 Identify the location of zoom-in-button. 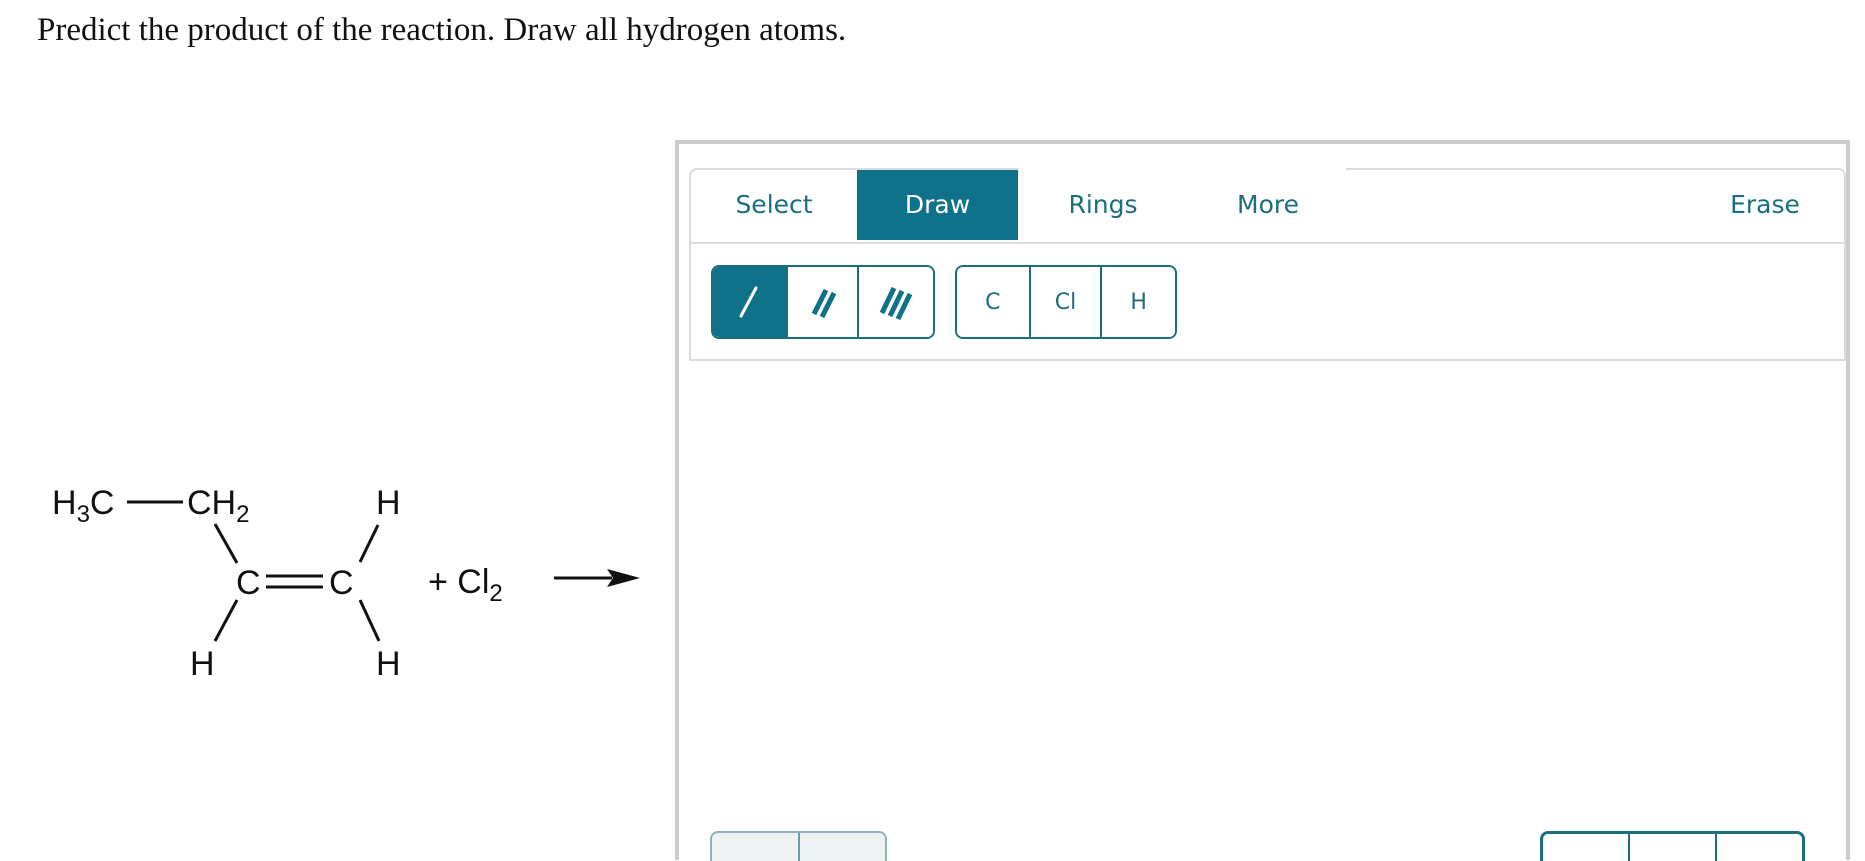
(1759, 847).